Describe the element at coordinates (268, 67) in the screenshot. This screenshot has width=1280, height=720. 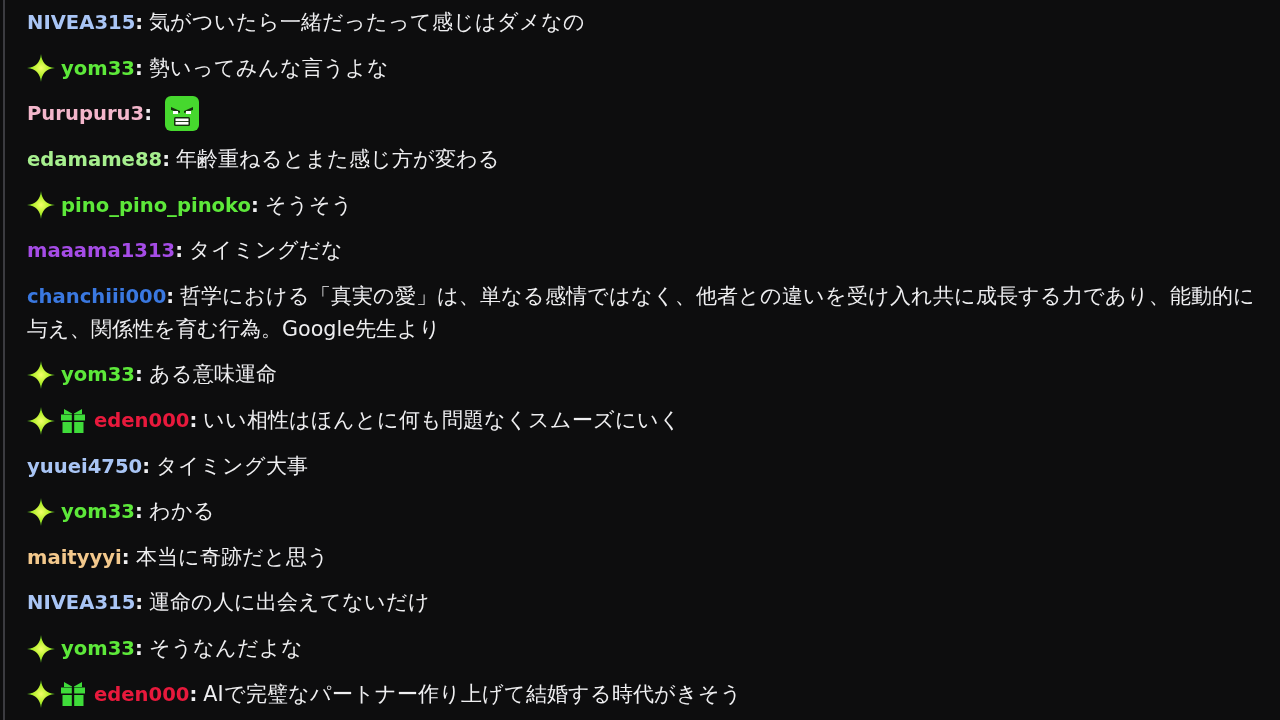
I see `chat-message: 勢いってみんな言うよな` at that location.